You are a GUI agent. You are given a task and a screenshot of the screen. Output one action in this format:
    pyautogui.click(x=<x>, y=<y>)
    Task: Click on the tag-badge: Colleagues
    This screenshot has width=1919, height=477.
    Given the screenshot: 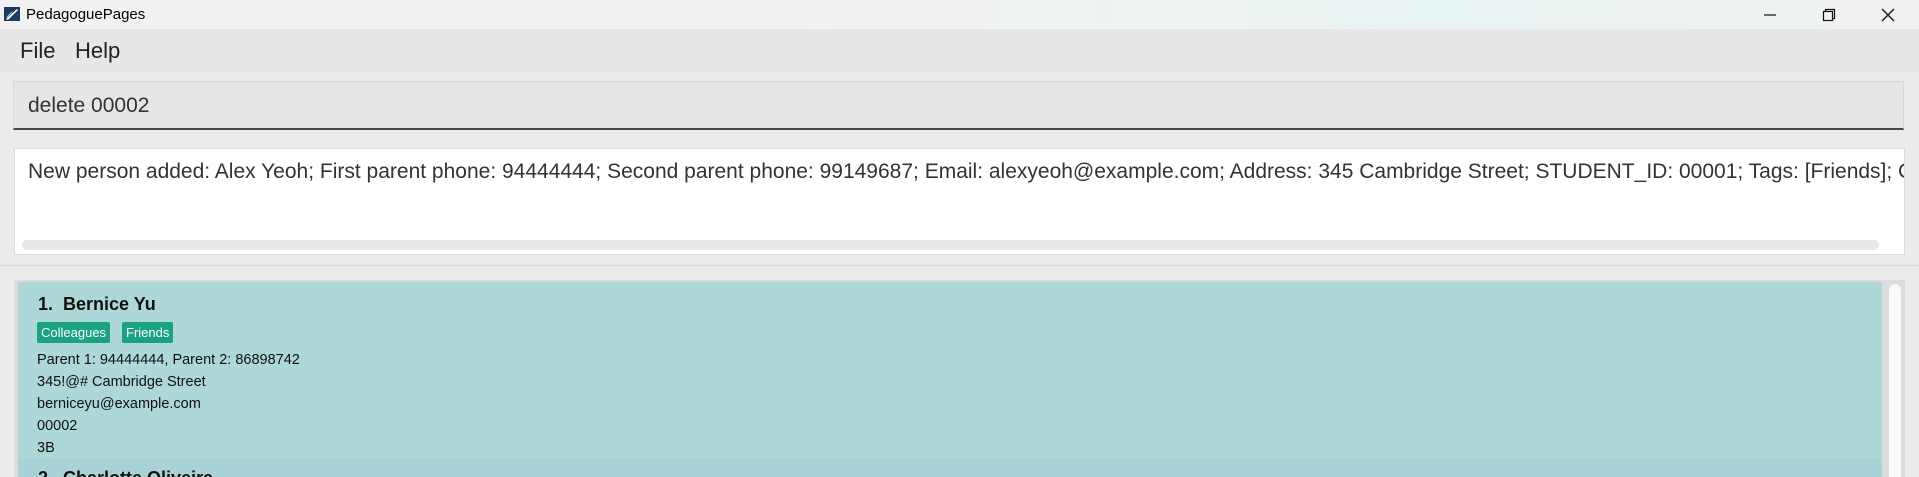 What is the action you would take?
    pyautogui.click(x=74, y=332)
    